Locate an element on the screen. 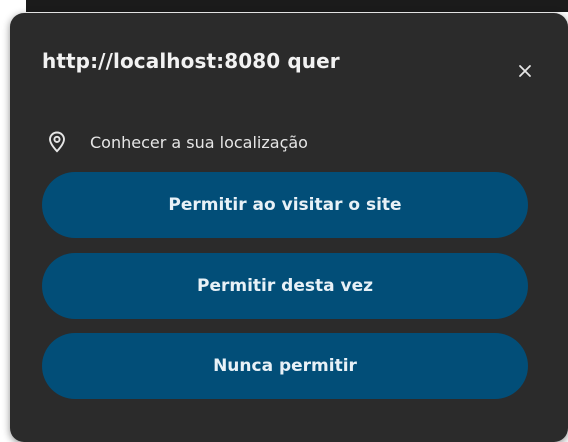 This screenshot has height=442, width=568. never-allow-button: Nunca permitir is located at coordinates (285, 366).